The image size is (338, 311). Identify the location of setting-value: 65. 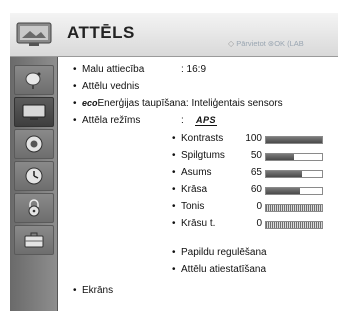
(256, 172).